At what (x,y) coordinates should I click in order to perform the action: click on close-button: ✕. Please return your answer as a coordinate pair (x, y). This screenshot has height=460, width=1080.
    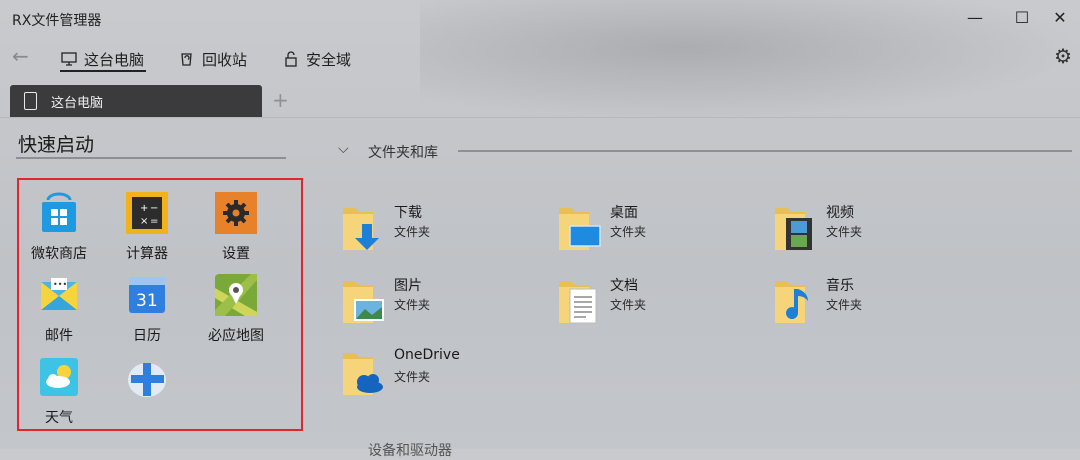
    Looking at the image, I should click on (1060, 18).